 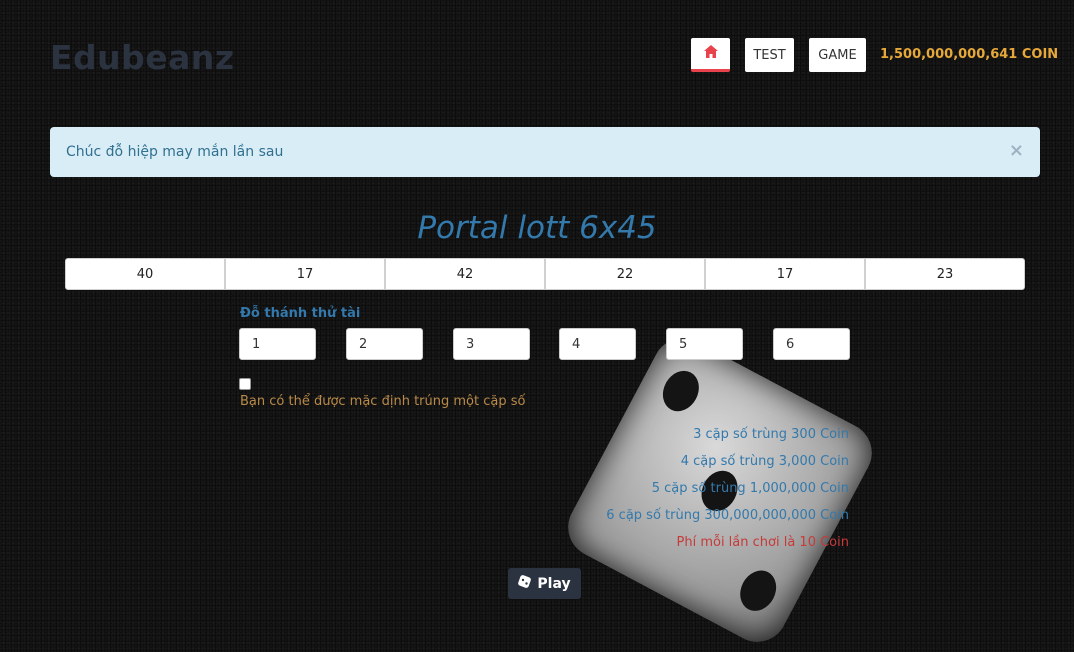 What do you see at coordinates (465, 274) in the screenshot?
I see `result-cell: 42` at bounding box center [465, 274].